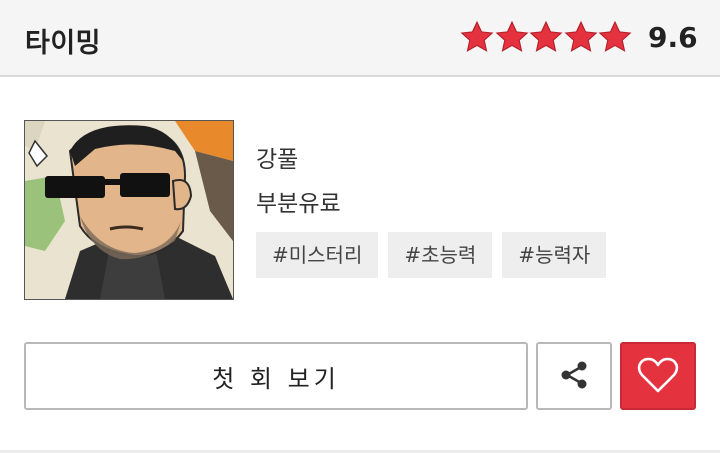 Image resolution: width=720 pixels, height=453 pixels. I want to click on pricing-label: 부분유료, so click(298, 204).